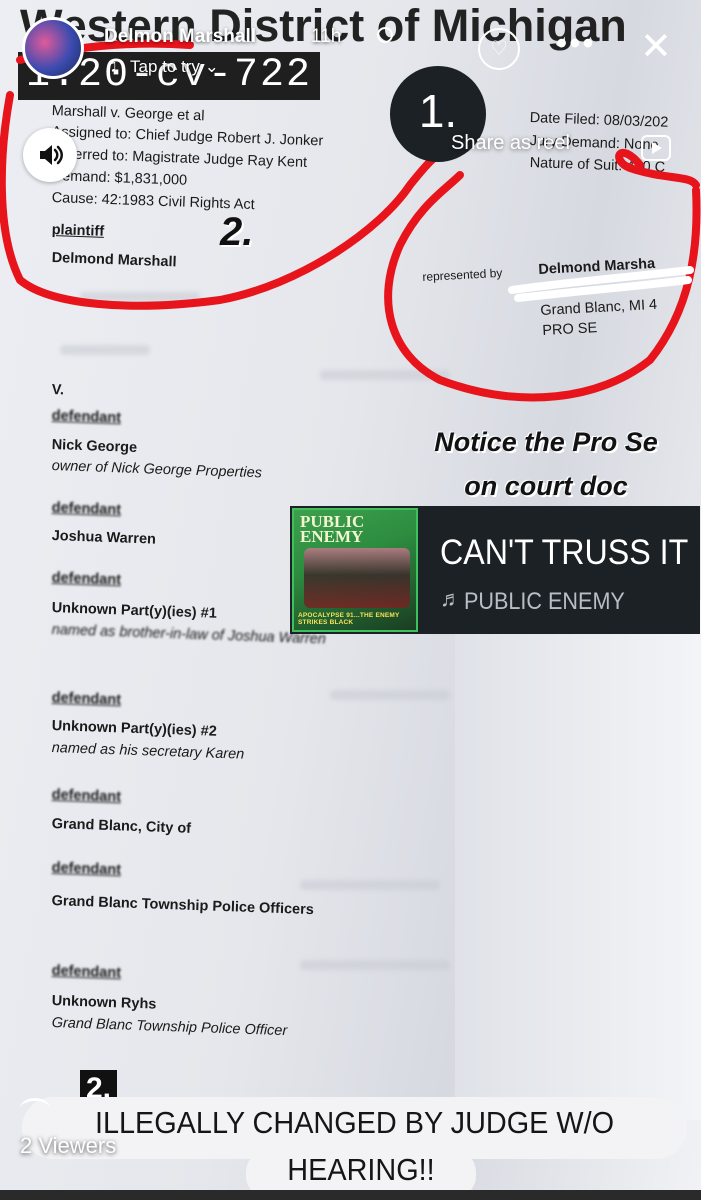 The width and height of the screenshot is (701, 1200). I want to click on notice-sticker: Notice the Pro Se on court doc, so click(546, 464).